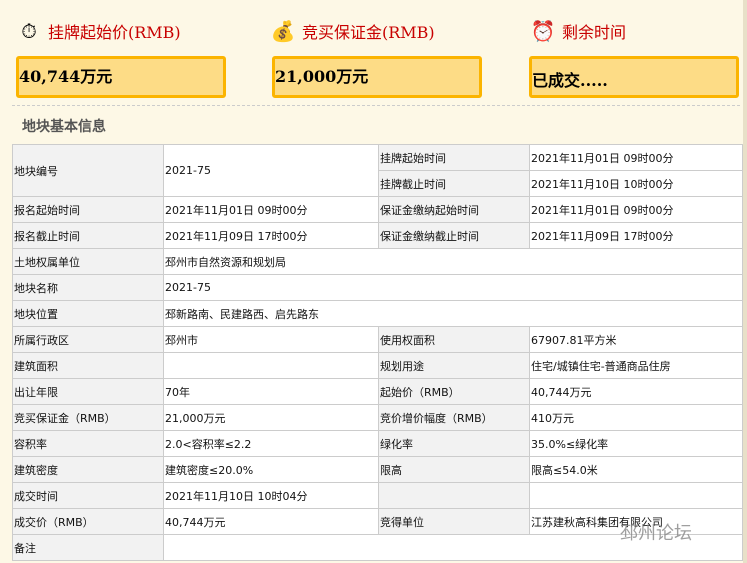  What do you see at coordinates (745, 281) in the screenshot?
I see `scrollbar-edge` at bounding box center [745, 281].